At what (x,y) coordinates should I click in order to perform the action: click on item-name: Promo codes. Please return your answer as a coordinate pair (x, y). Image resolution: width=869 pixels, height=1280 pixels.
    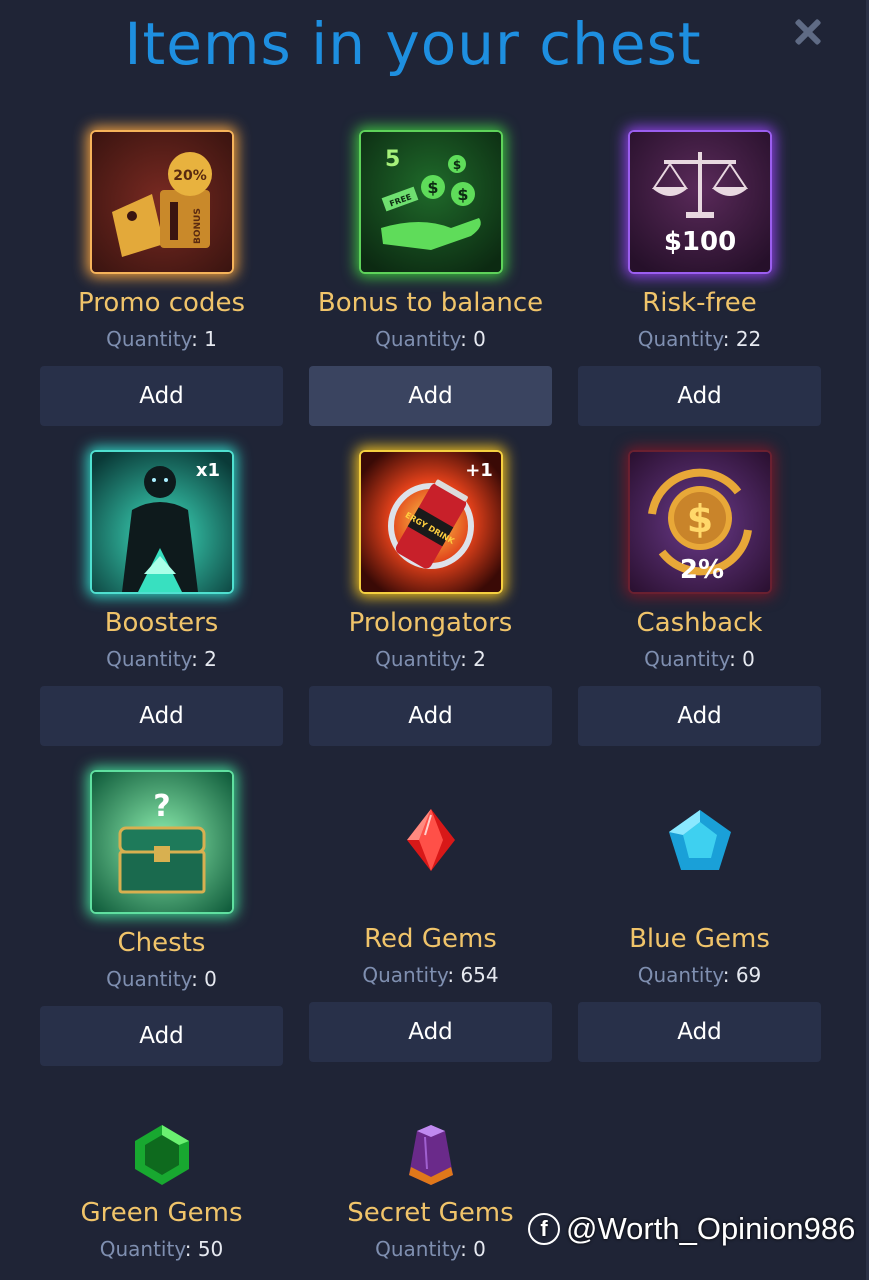
    Looking at the image, I should click on (161, 303).